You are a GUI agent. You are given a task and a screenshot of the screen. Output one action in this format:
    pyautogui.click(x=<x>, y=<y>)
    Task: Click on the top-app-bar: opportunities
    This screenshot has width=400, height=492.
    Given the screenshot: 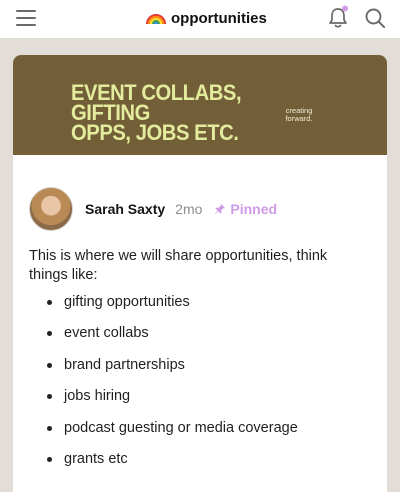 What is the action you would take?
    pyautogui.click(x=200, y=19)
    